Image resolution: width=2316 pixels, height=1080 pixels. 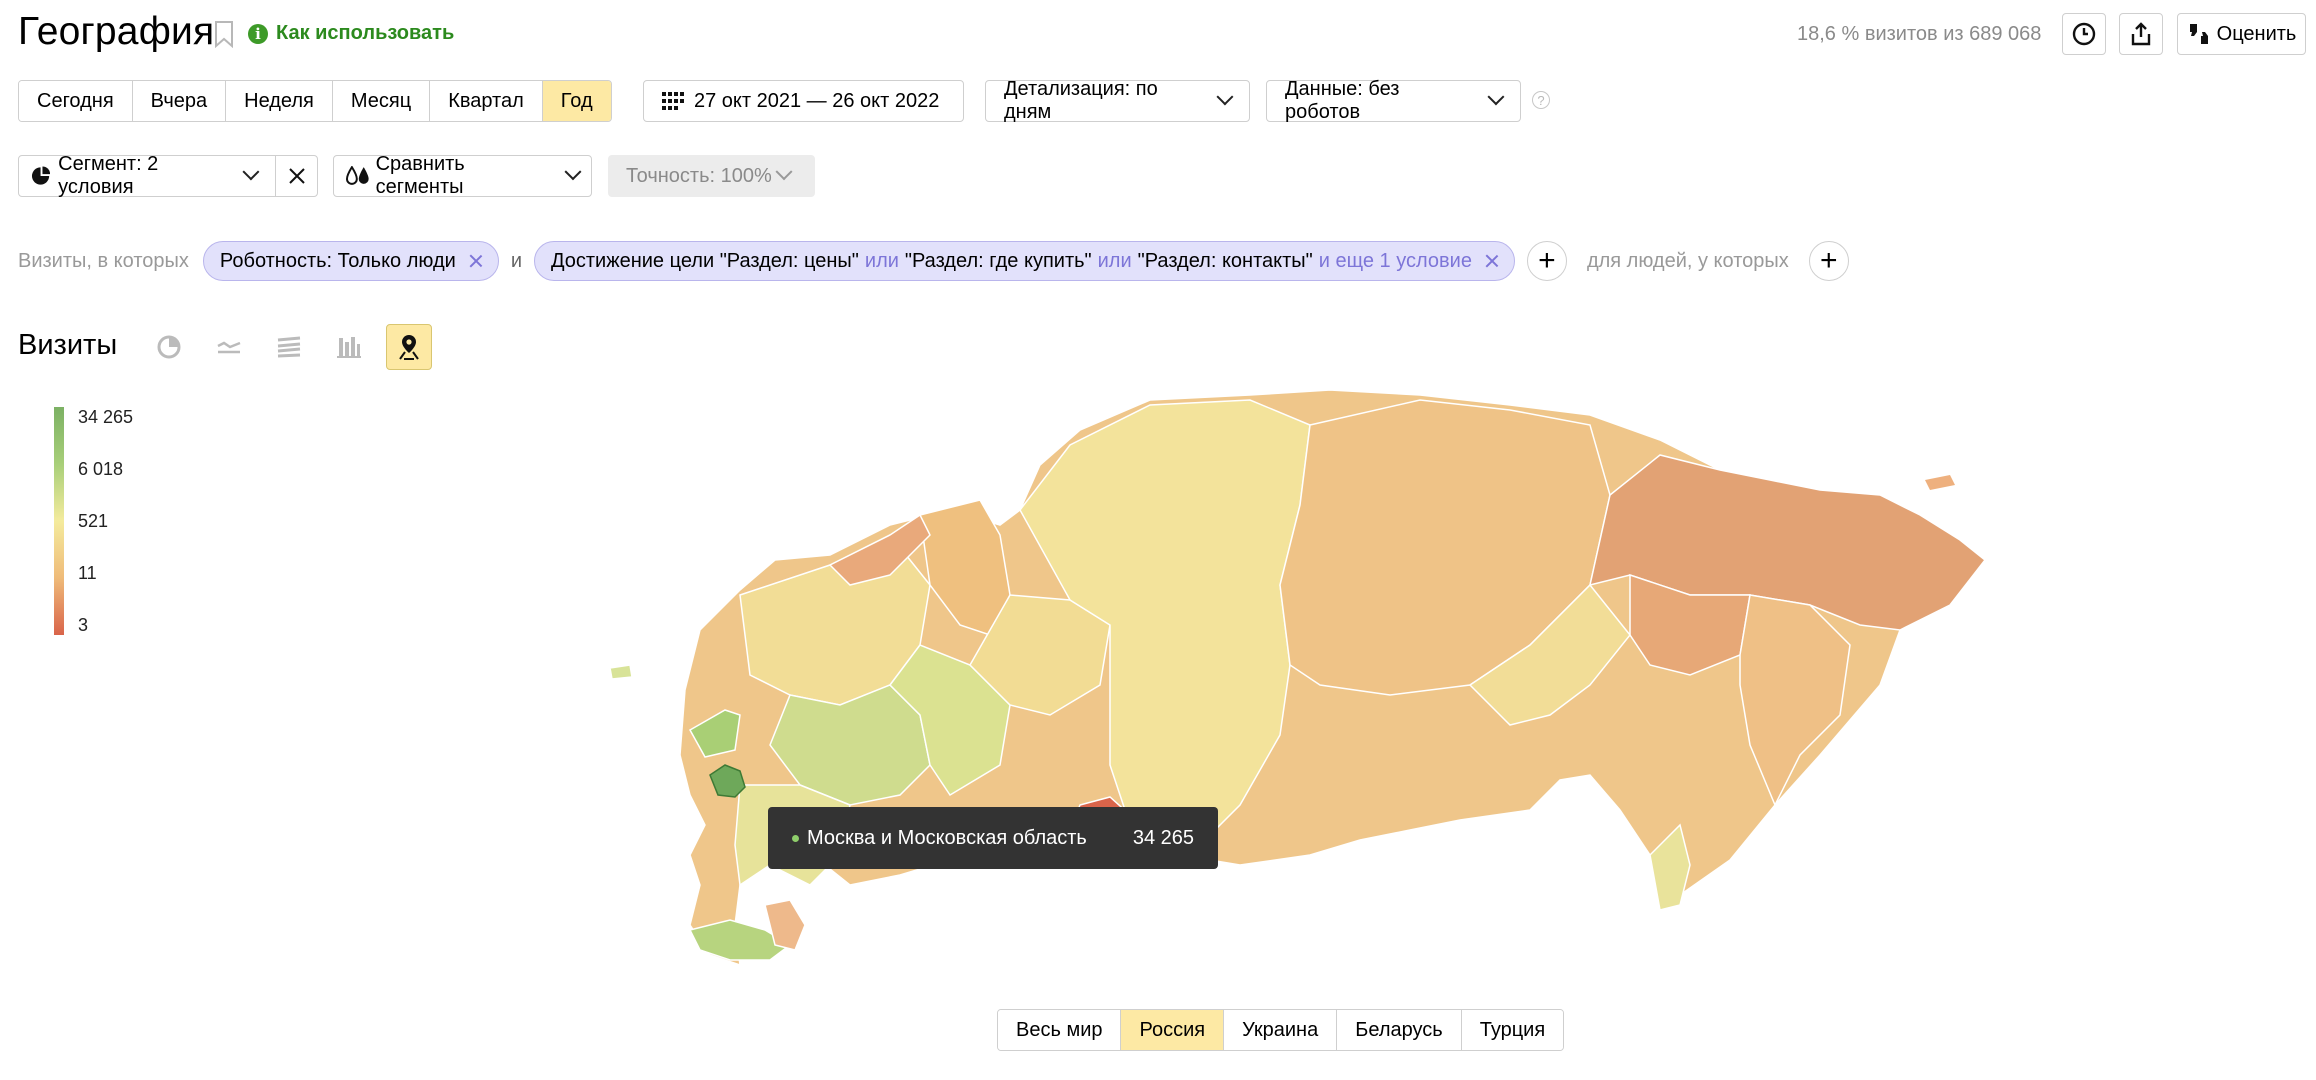 I want to click on compare-segments-button: Сравнить сегменты, so click(x=462, y=175).